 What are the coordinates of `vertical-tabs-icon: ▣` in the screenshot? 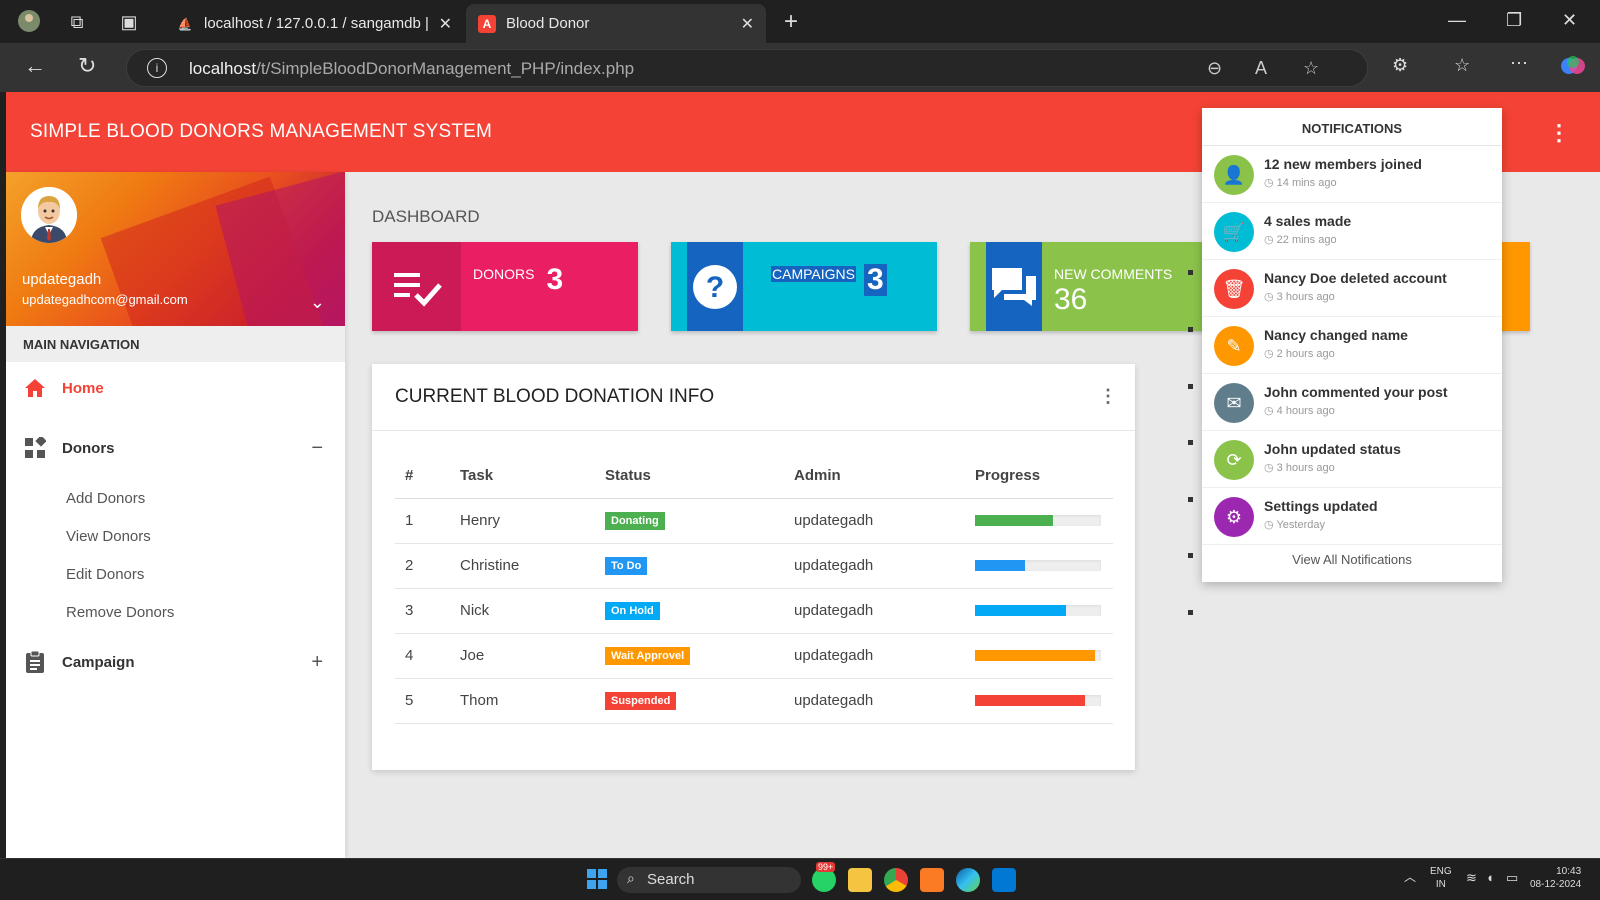 It's located at (129, 22).